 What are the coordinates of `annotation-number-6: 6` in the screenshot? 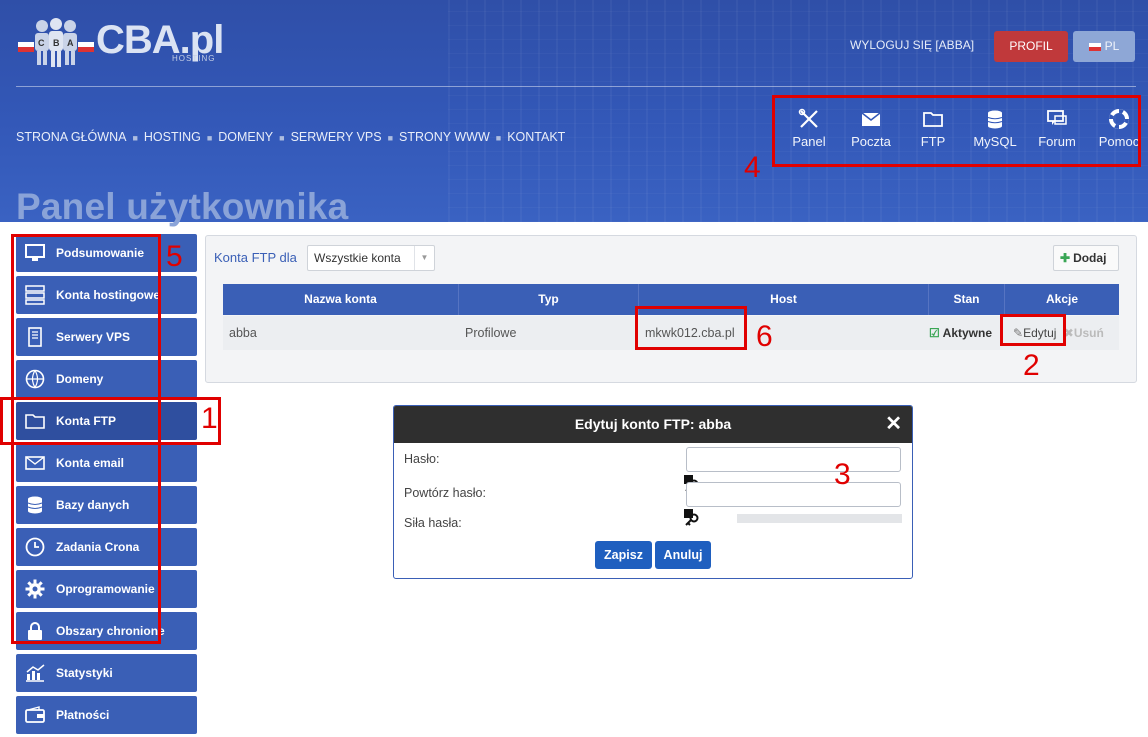 It's located at (764, 336).